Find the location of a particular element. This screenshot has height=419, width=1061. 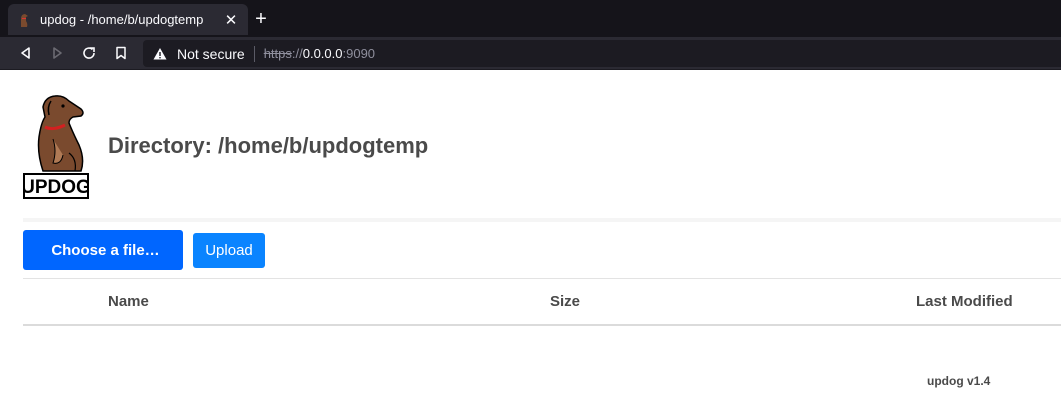

url-bar: Not secure https://0.0.0.0:9090 is located at coordinates (602, 53).